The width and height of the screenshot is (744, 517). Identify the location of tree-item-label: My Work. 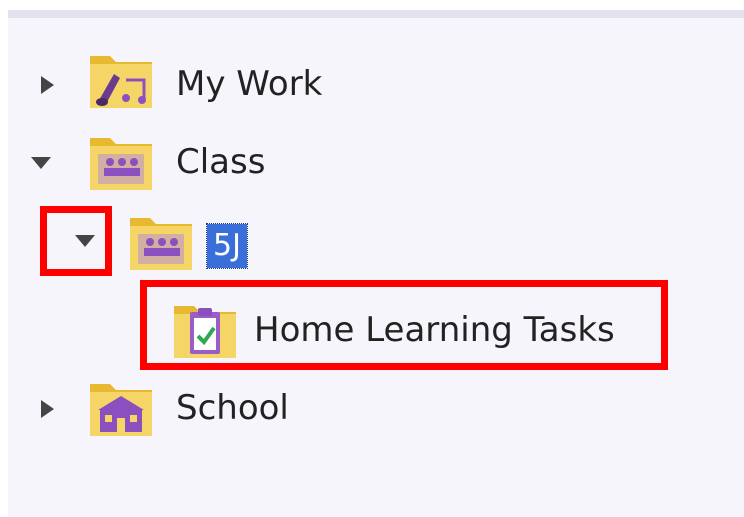
(249, 84).